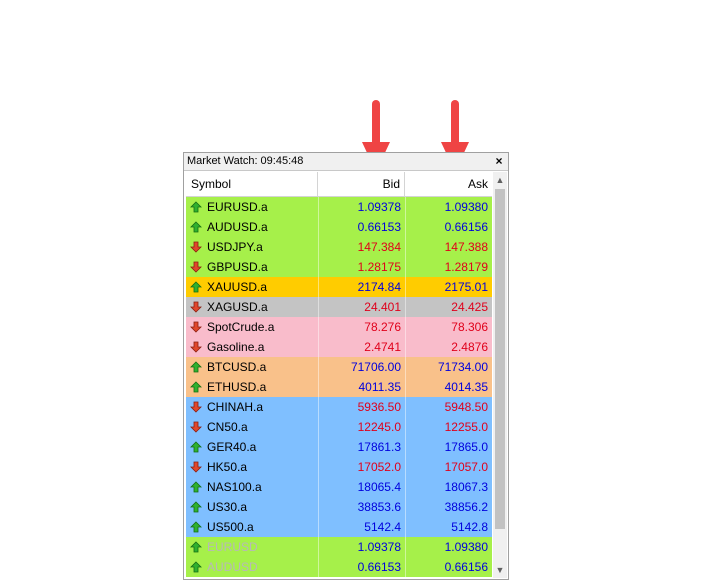 The width and height of the screenshot is (719, 581). Describe the element at coordinates (448, 387) in the screenshot. I see `ask-cell: 4014.35` at that location.